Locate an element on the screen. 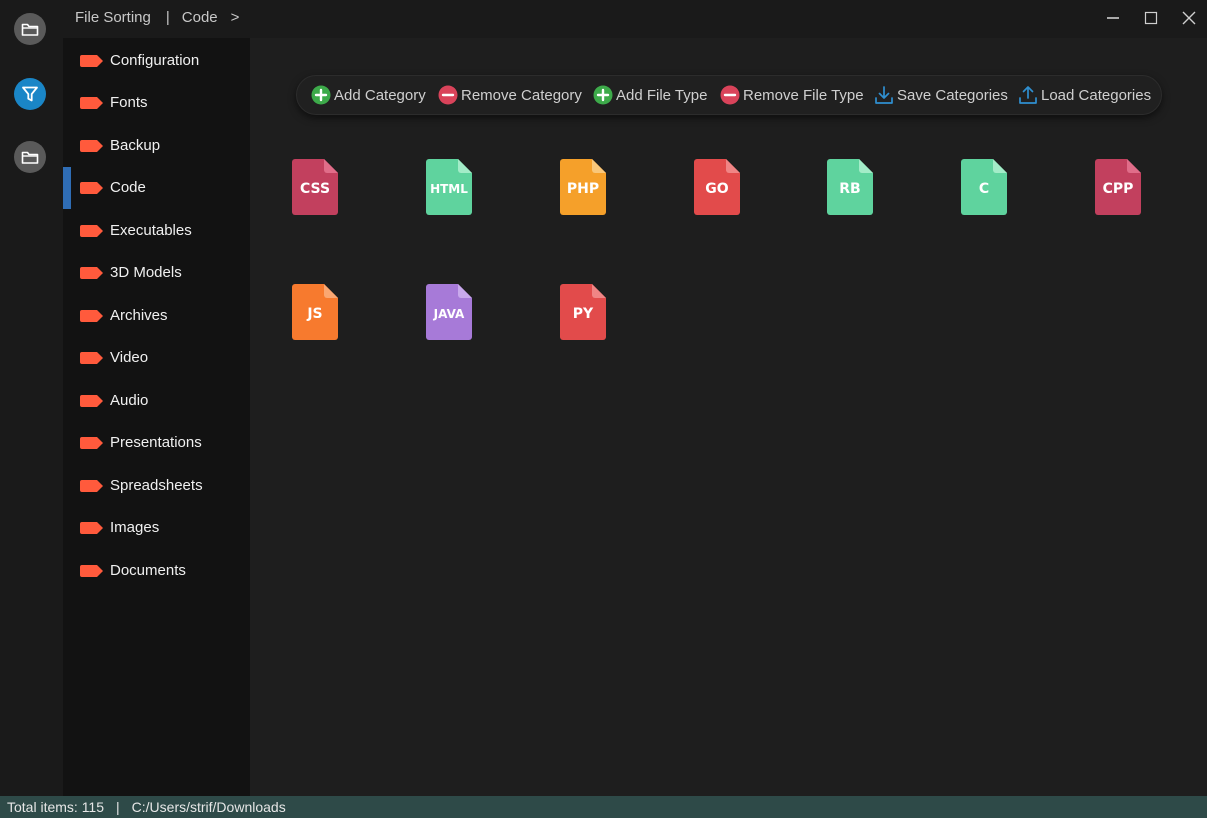 The width and height of the screenshot is (1207, 818). sidebar-item-executables: Executables is located at coordinates (156, 230).